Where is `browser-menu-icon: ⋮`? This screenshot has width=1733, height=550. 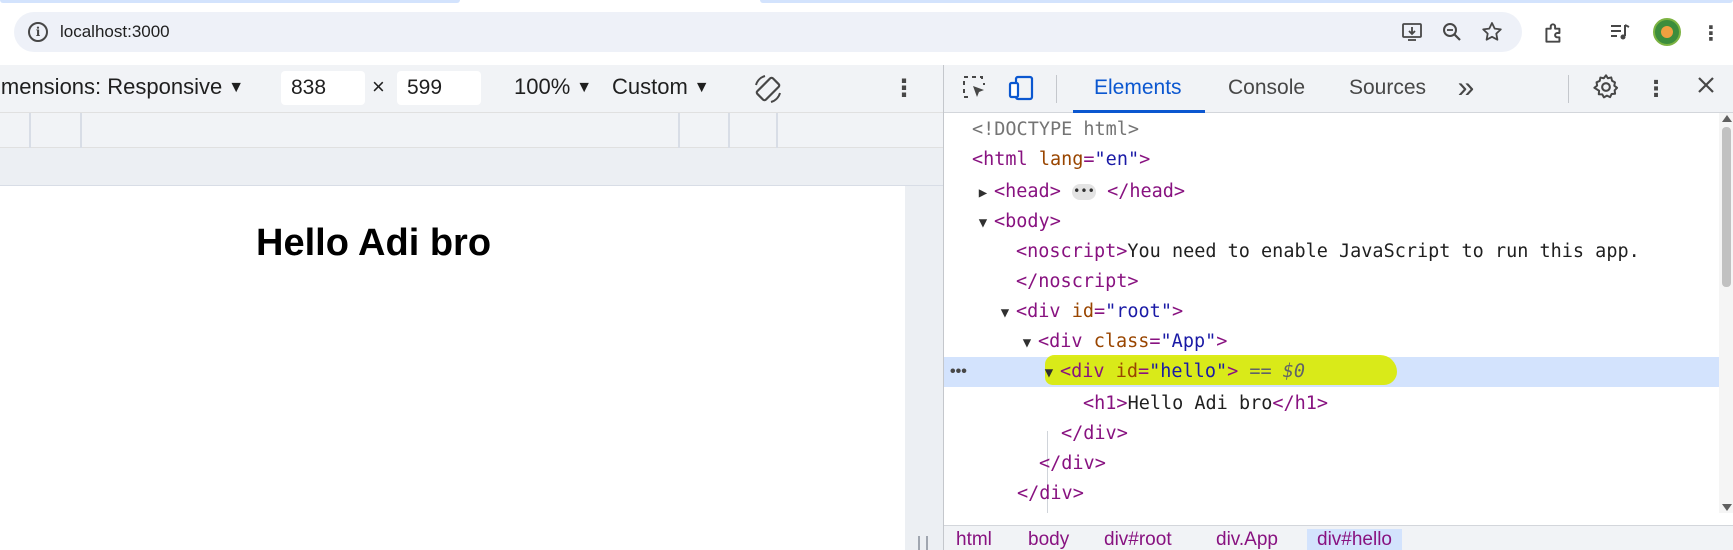 browser-menu-icon: ⋮ is located at coordinates (1711, 34).